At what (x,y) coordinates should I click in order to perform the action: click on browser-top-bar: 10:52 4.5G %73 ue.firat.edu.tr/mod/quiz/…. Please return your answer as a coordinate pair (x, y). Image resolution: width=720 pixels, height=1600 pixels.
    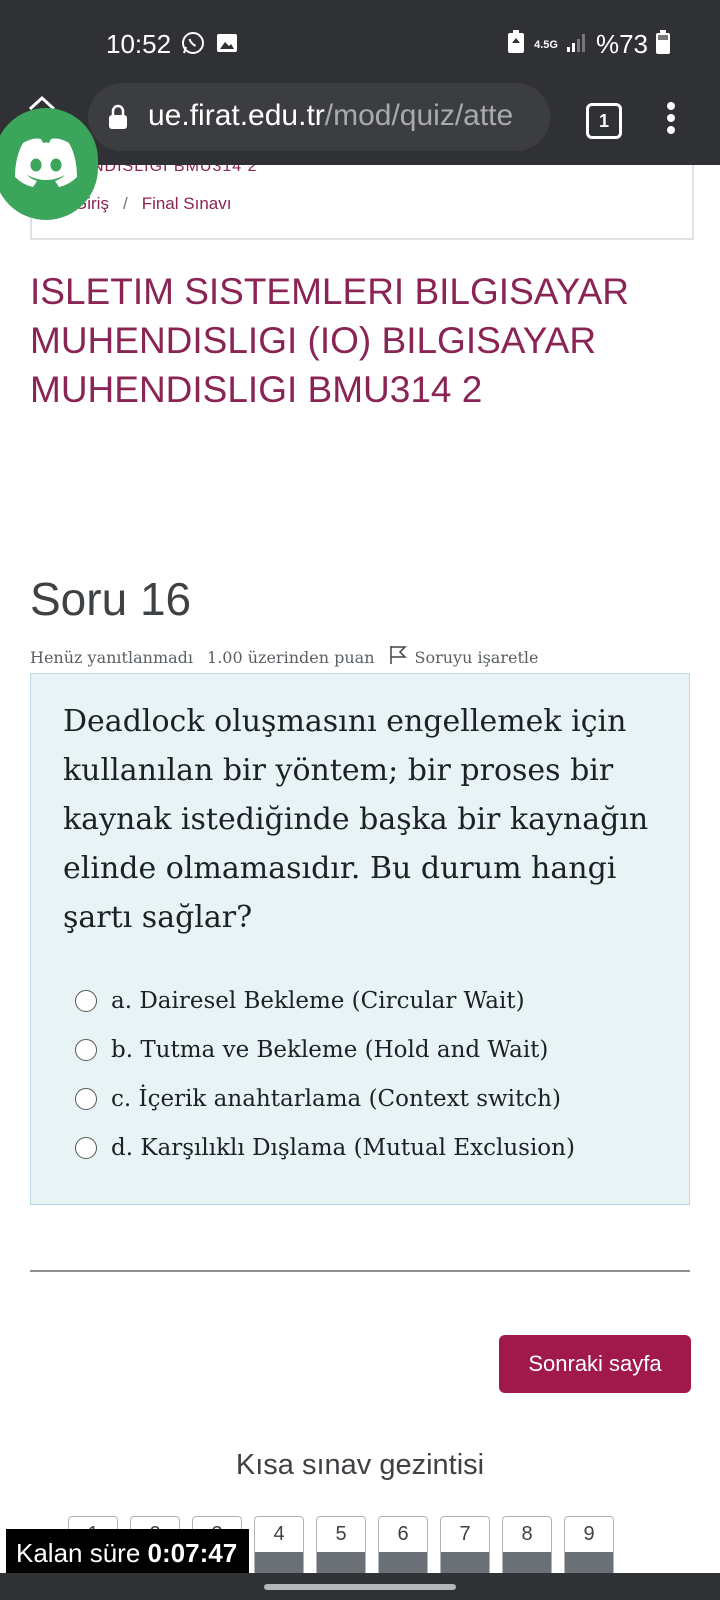
    Looking at the image, I should click on (360, 82).